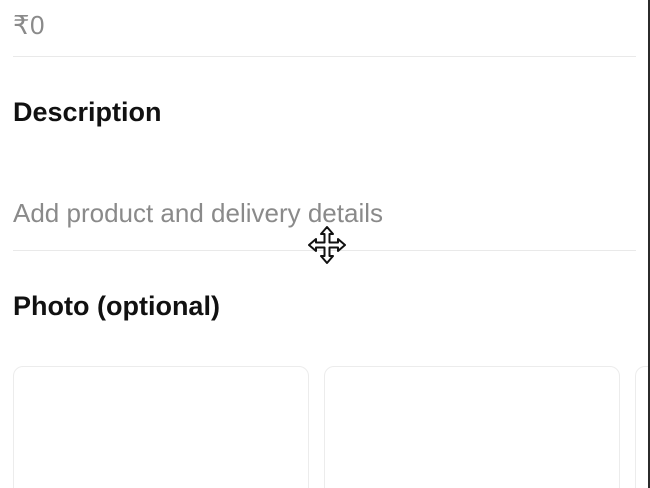 Image resolution: width=650 pixels, height=488 pixels. What do you see at coordinates (29, 25) in the screenshot?
I see `price-value: ₹0` at bounding box center [29, 25].